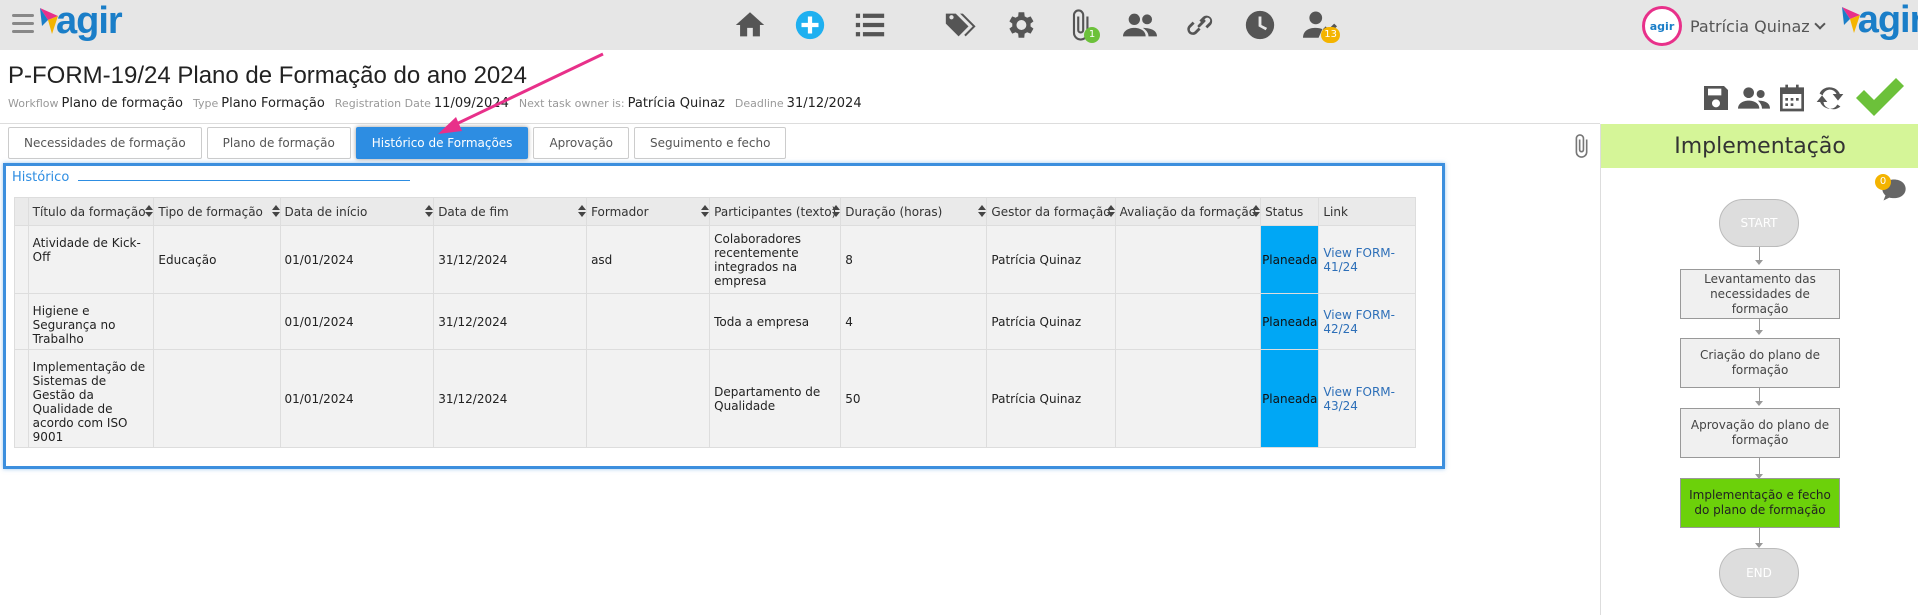 The image size is (1918, 615). What do you see at coordinates (105, 143) in the screenshot?
I see `tab-necessidades: Necessidades de formação` at bounding box center [105, 143].